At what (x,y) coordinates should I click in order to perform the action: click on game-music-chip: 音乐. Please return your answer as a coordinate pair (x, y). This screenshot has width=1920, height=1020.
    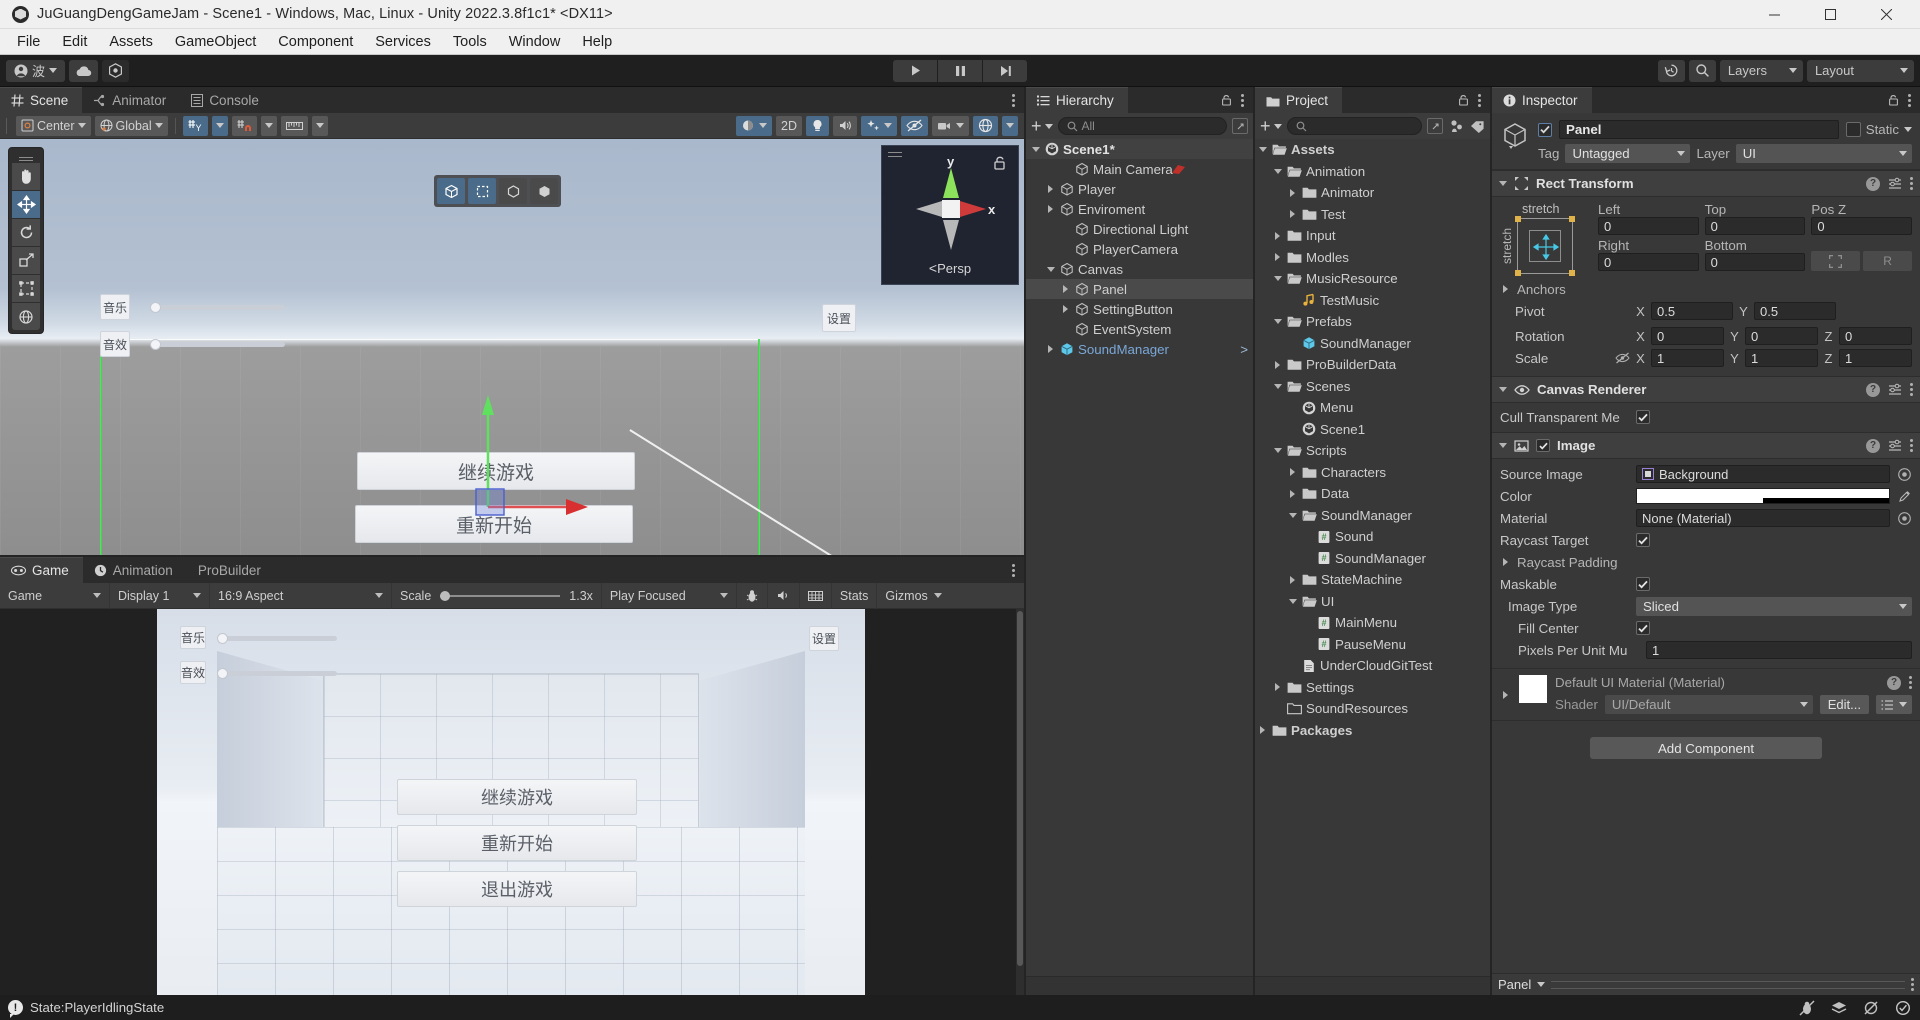
    Looking at the image, I should click on (193, 637).